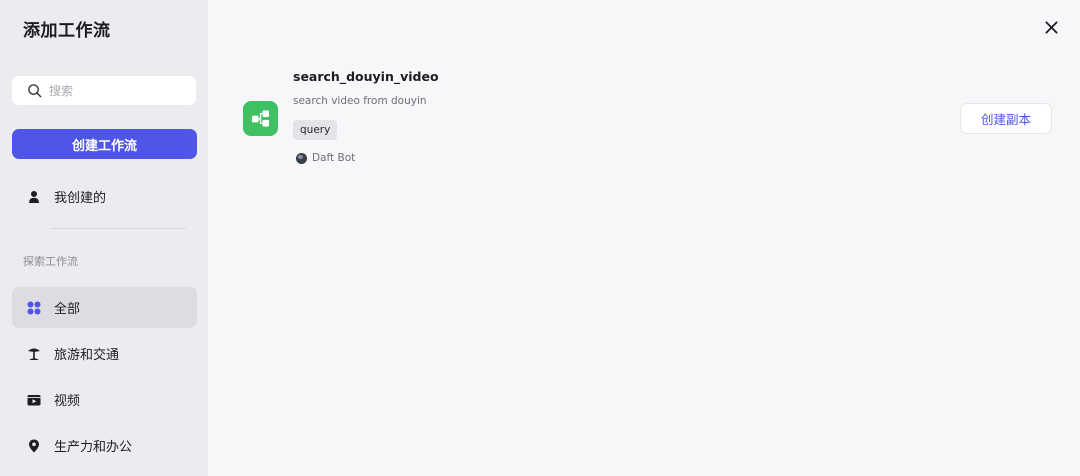 Image resolution: width=1080 pixels, height=476 pixels. I want to click on create-workflow-button: 创建工作流, so click(104, 144).